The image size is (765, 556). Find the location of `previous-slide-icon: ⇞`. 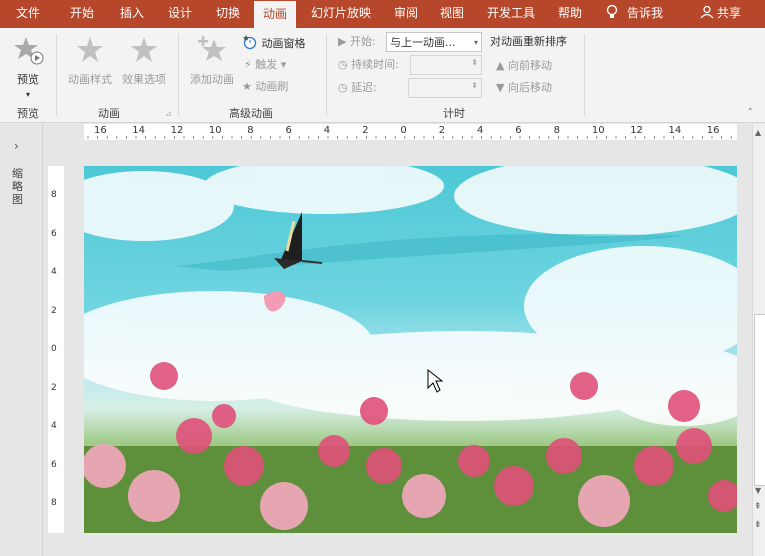

previous-slide-icon: ⇞ is located at coordinates (758, 507).